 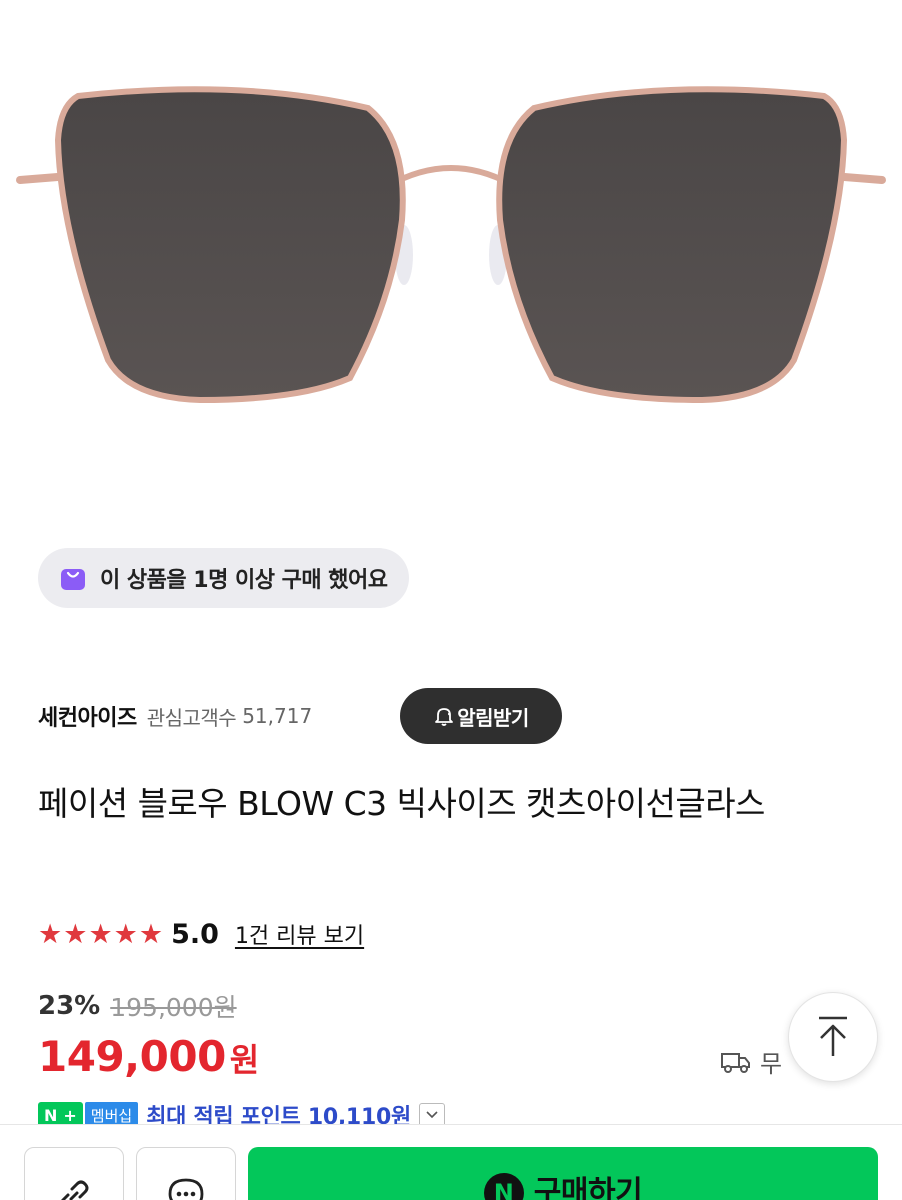 What do you see at coordinates (186, 1173) in the screenshot?
I see `chat-button` at bounding box center [186, 1173].